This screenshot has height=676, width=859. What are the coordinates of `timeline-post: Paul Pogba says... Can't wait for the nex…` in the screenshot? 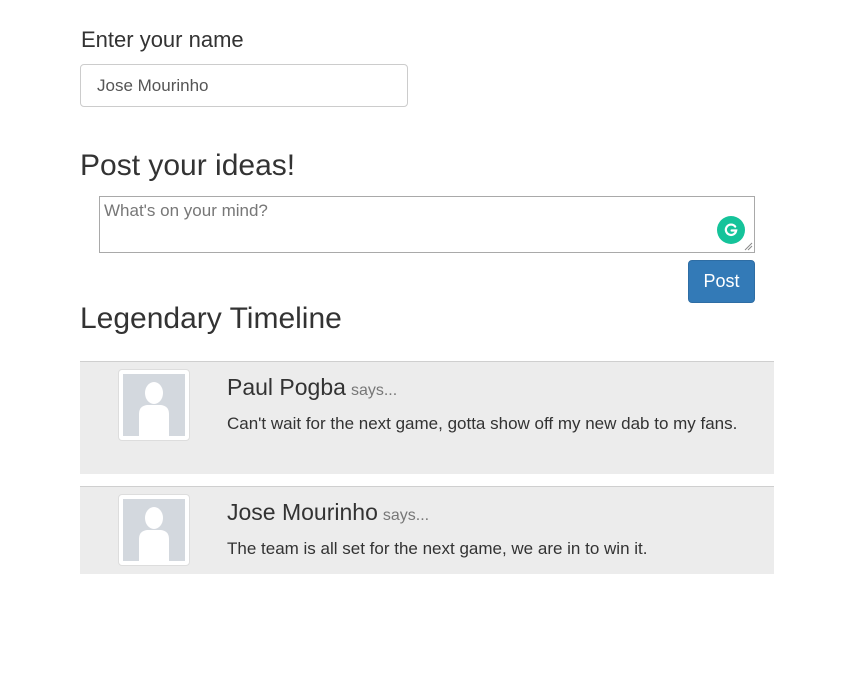 It's located at (427, 417).